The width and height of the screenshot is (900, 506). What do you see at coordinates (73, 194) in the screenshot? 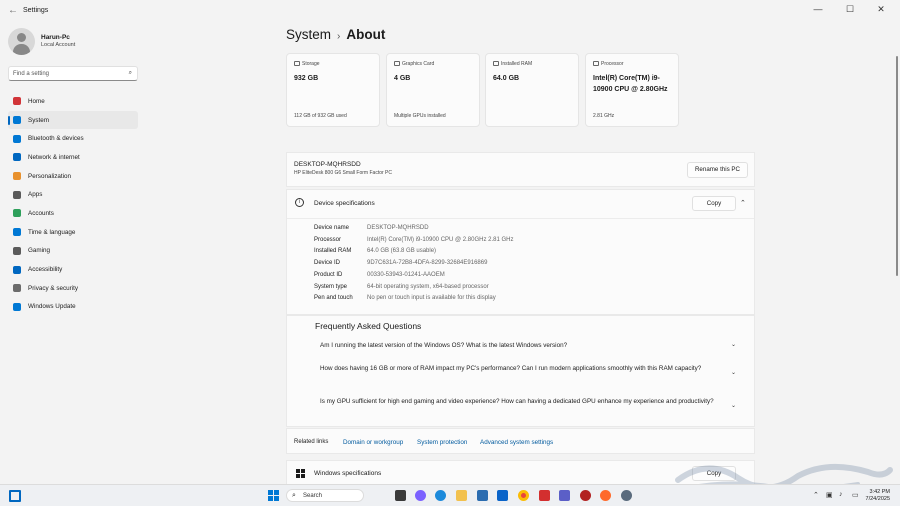
I see `sidebar-item-apps: Apps` at bounding box center [73, 194].